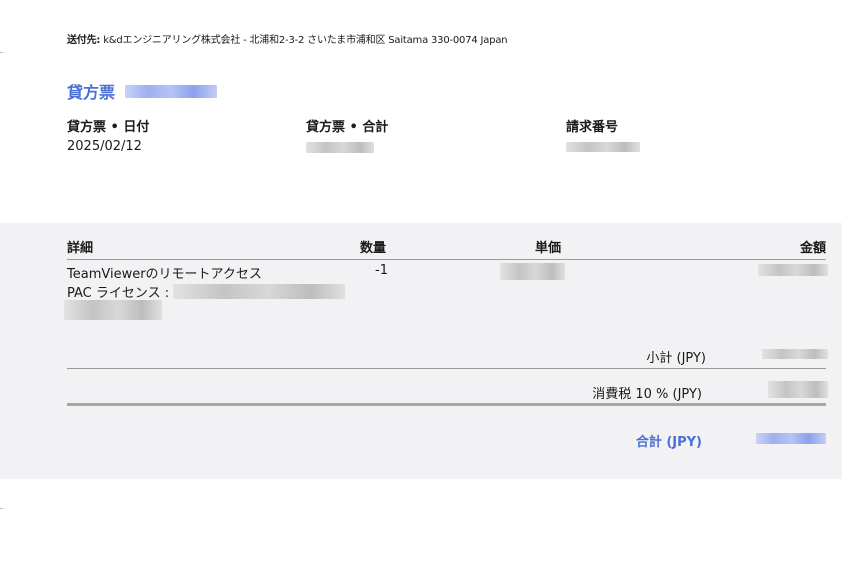 The width and height of the screenshot is (842, 562). I want to click on item-license-line: PAC ライセンス :, so click(206, 291).